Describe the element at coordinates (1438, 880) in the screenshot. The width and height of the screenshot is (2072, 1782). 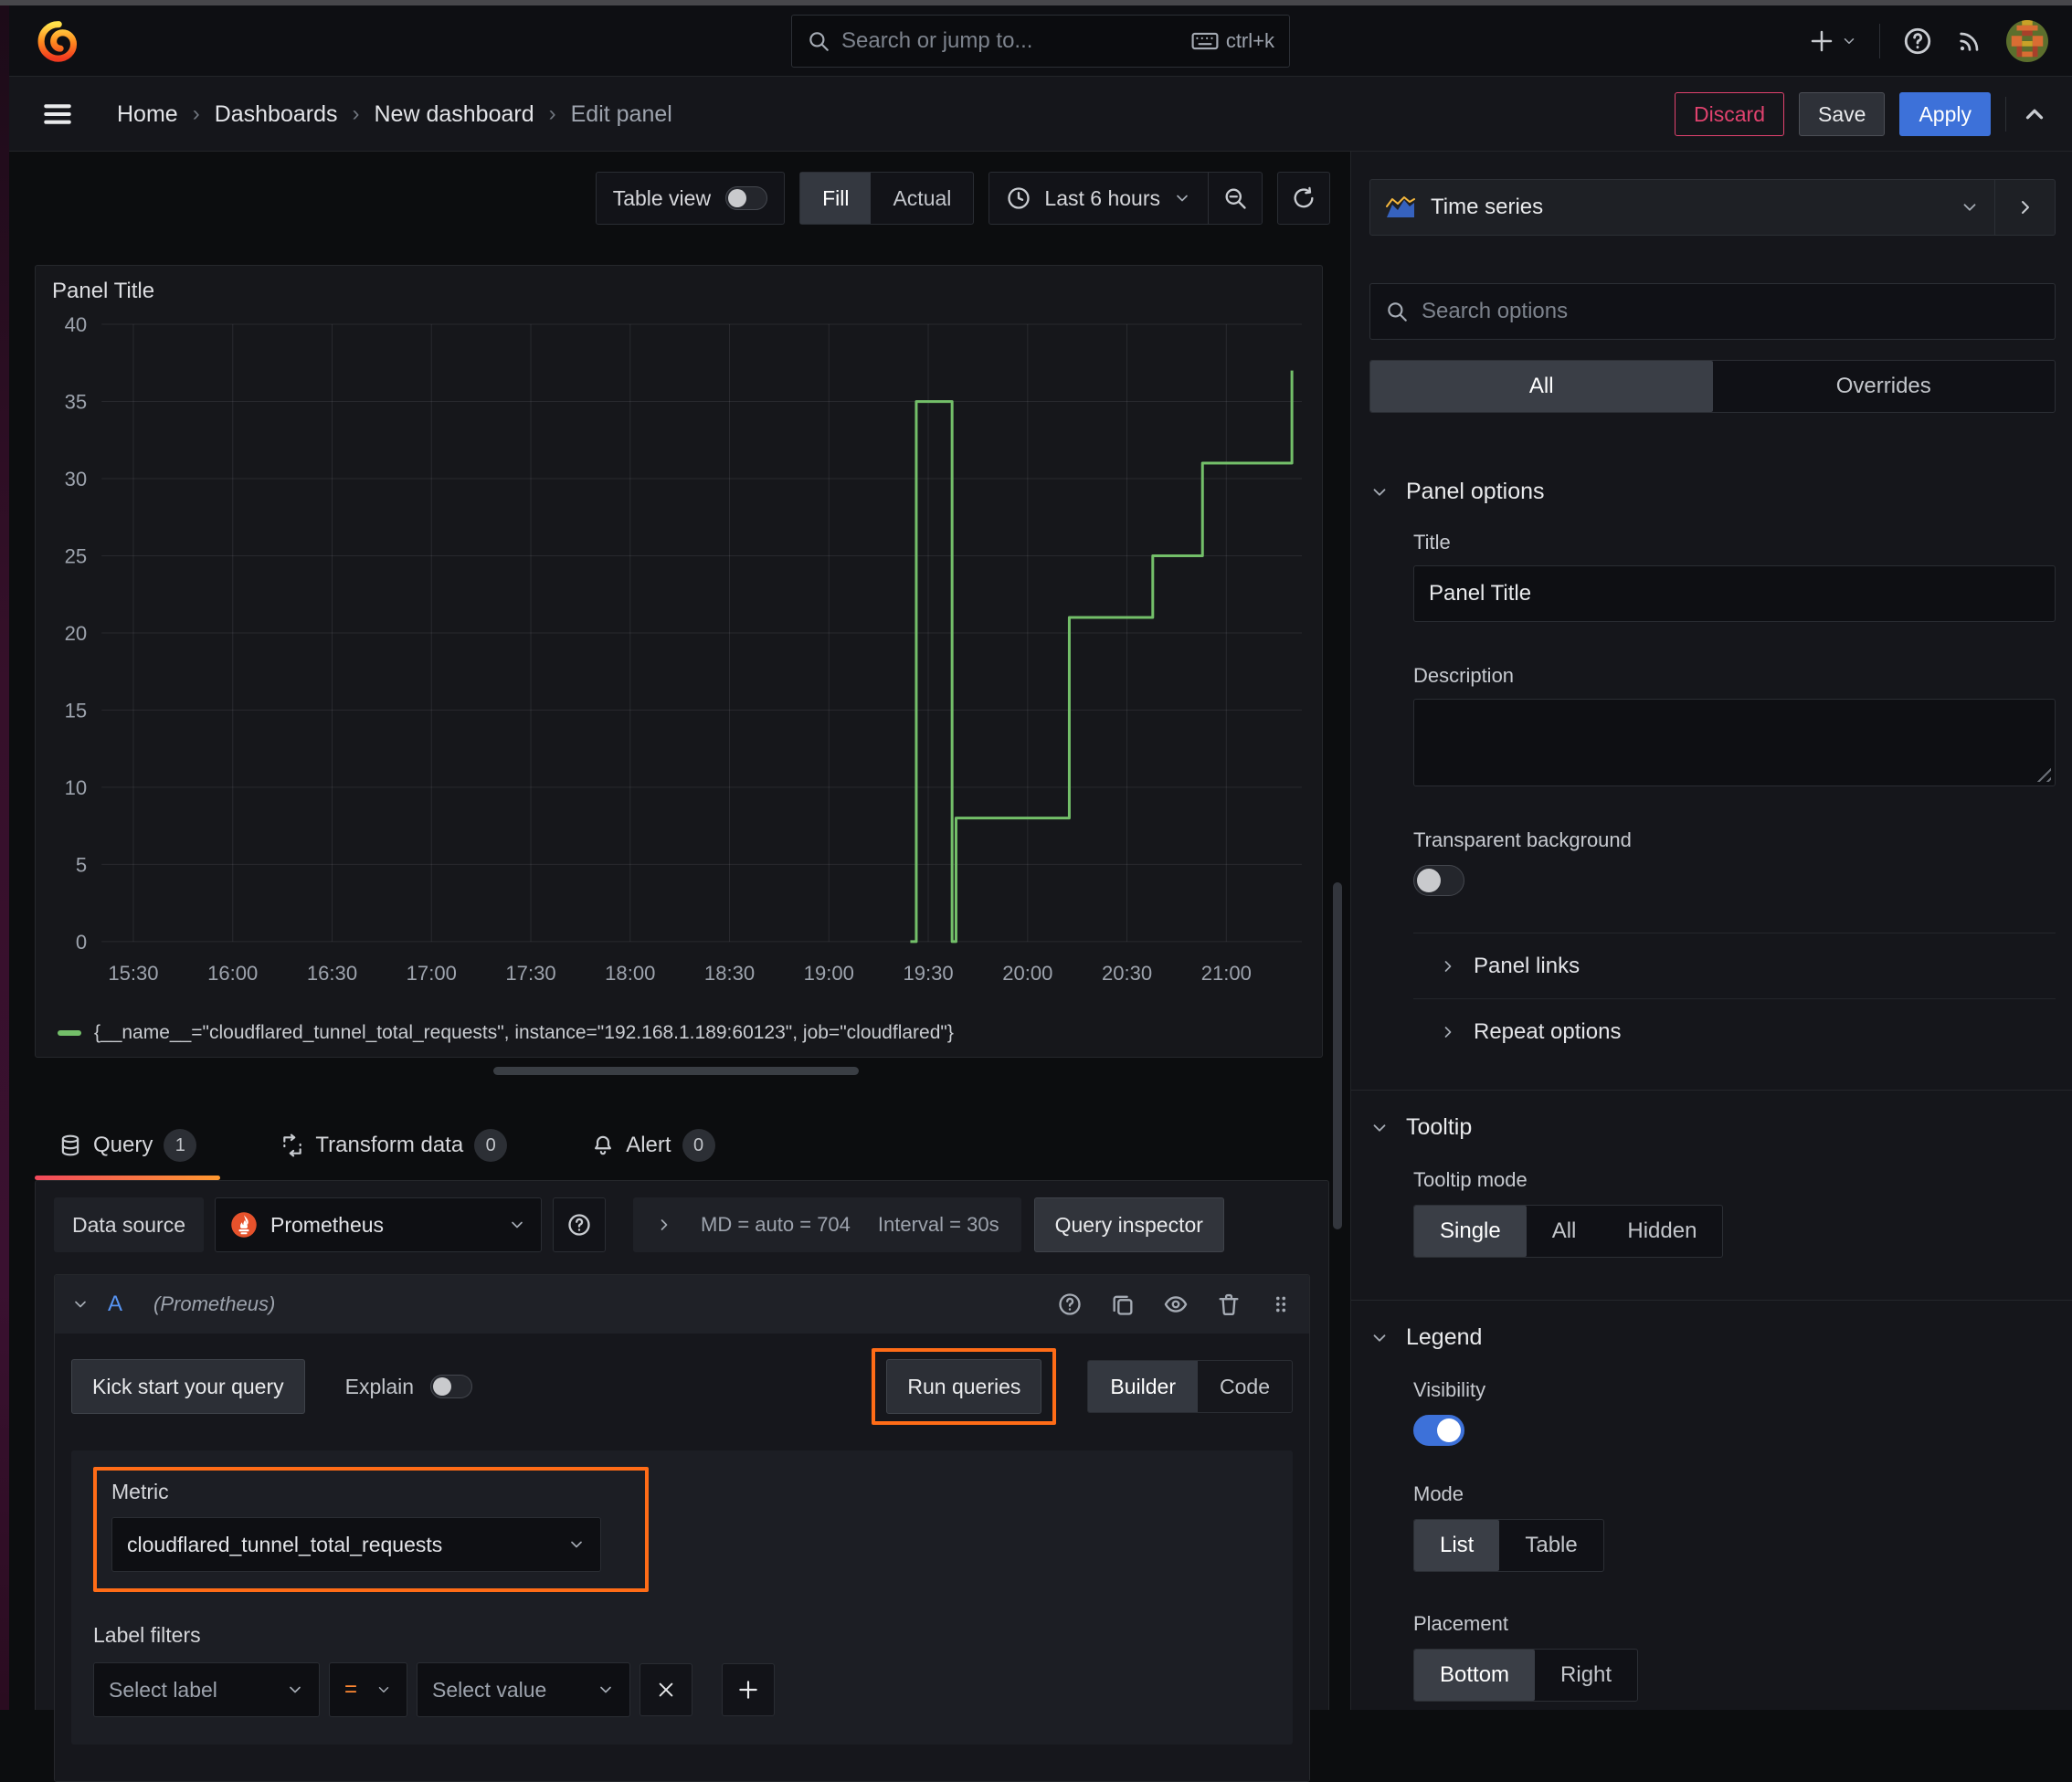
I see `transparent-background-toggle` at that location.